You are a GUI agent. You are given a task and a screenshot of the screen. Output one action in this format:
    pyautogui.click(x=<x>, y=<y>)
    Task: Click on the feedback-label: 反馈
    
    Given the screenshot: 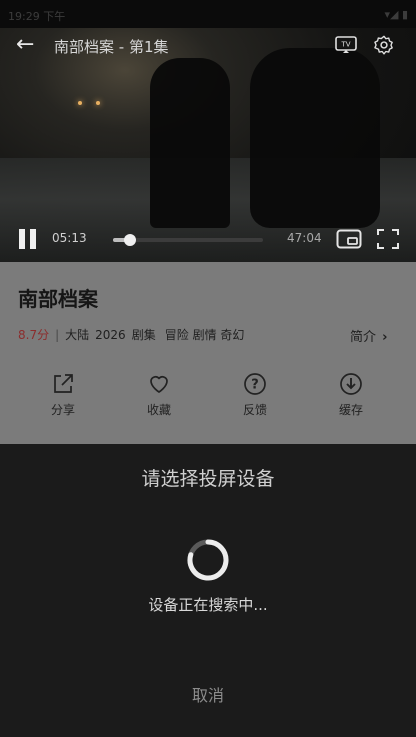 What is the action you would take?
    pyautogui.click(x=254, y=410)
    